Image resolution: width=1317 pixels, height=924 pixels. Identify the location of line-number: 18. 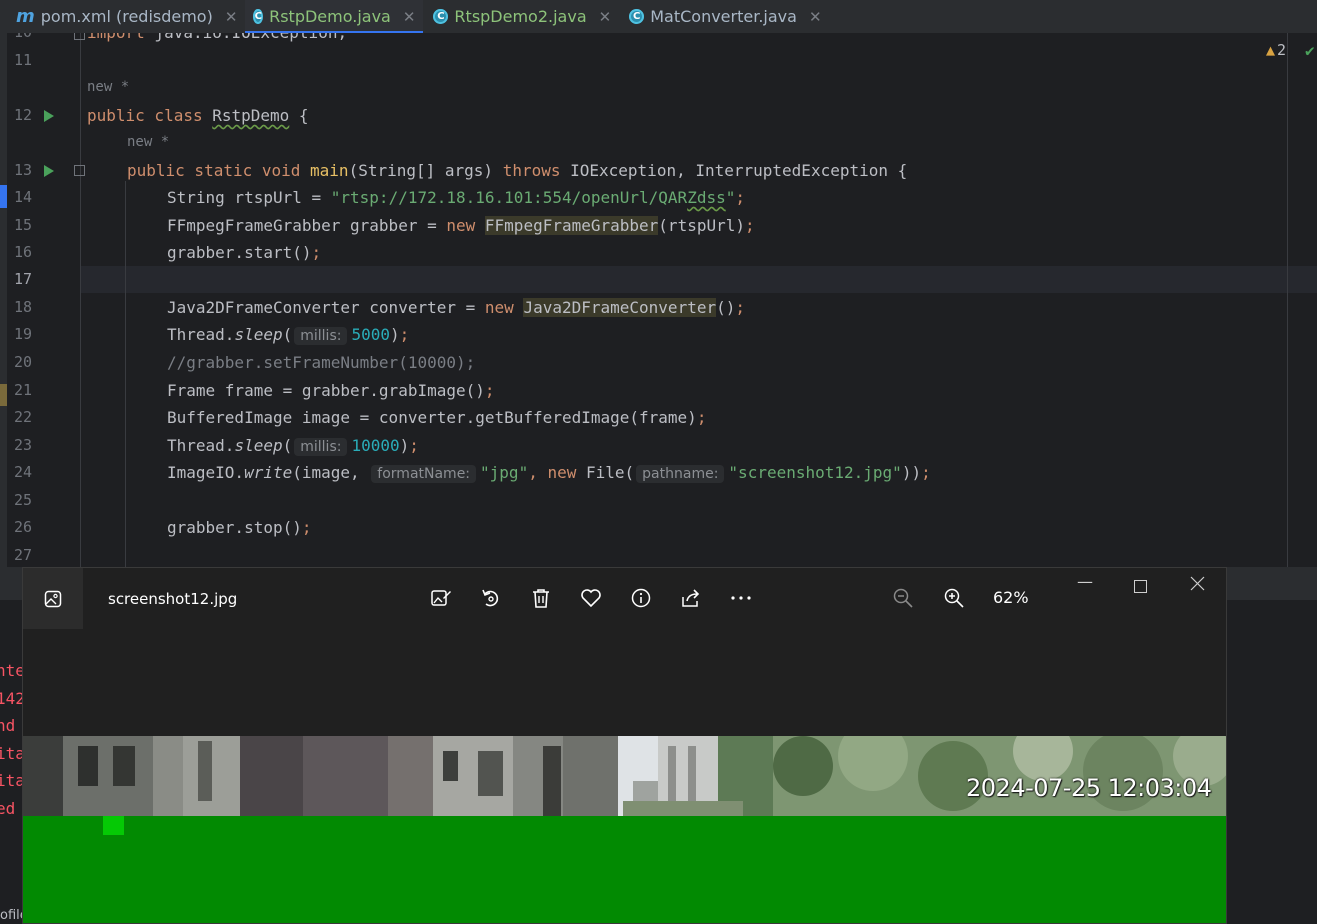
(22, 307).